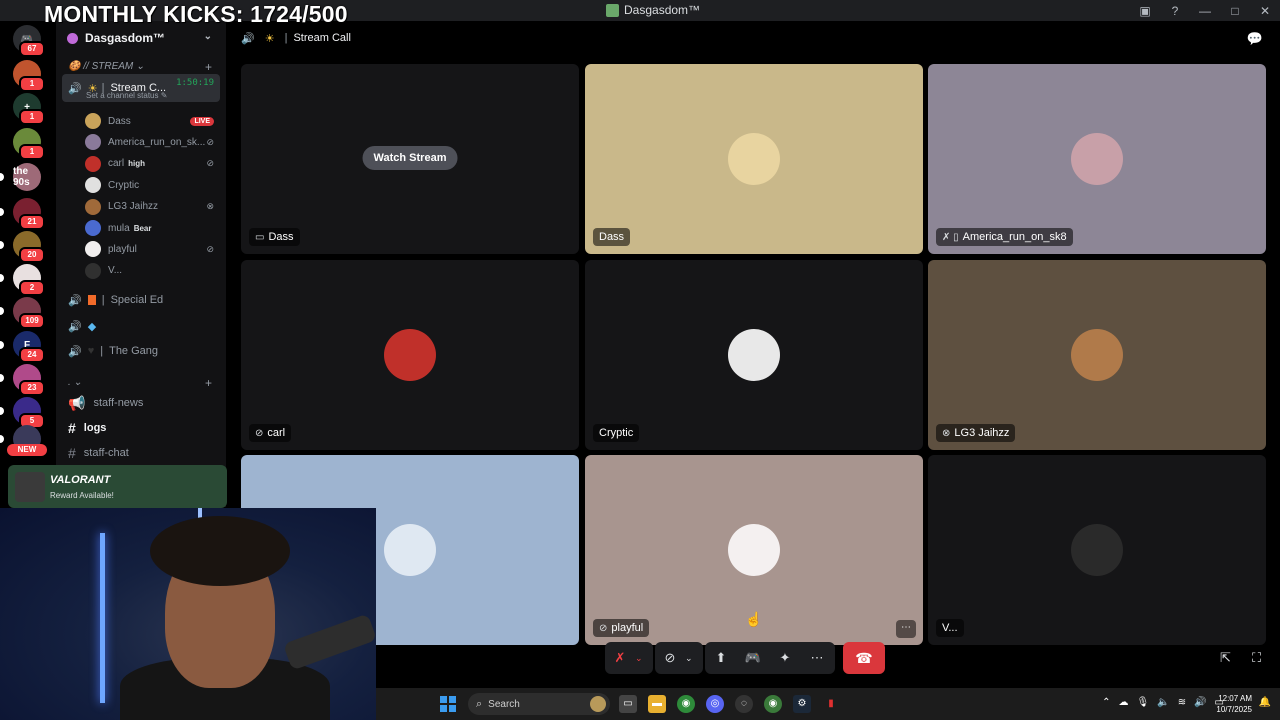 This screenshot has height=720, width=1280. I want to click on taskbar-clock: 12:07 AM 10/7/2025, so click(1234, 704).